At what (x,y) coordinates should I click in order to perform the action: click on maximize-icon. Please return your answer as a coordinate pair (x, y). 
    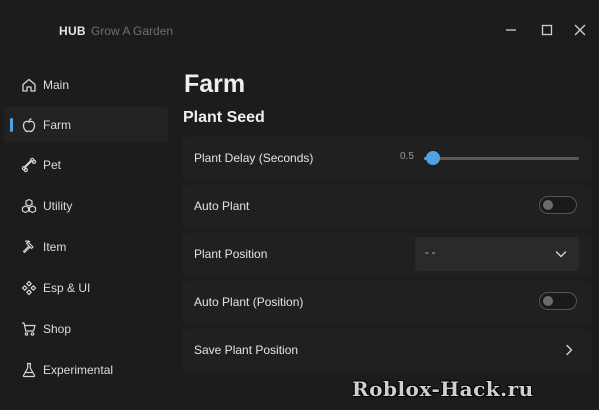
    Looking at the image, I should click on (547, 30).